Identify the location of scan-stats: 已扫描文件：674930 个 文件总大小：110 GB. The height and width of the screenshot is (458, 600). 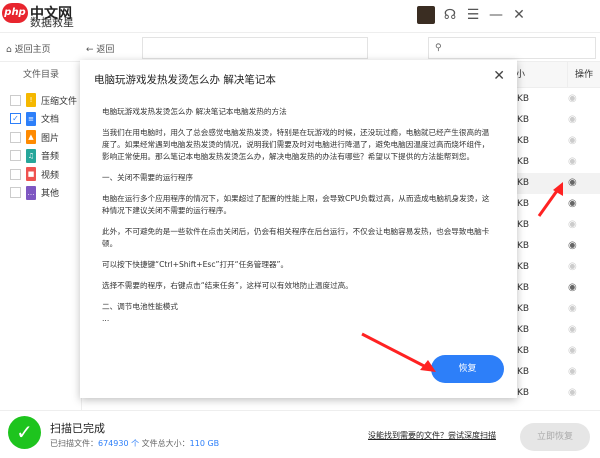
(134, 443).